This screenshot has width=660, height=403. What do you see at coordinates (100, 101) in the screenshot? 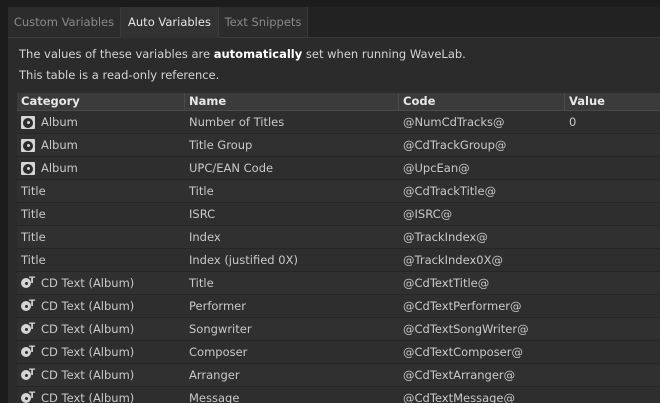
I see `column-header-category: Category` at bounding box center [100, 101].